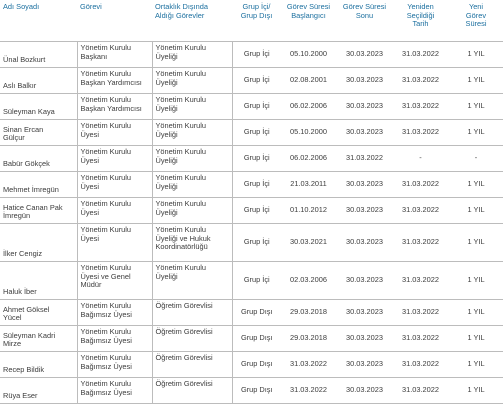 Image resolution: width=503 pixels, height=411 pixels. Describe the element at coordinates (38, 106) in the screenshot. I see `cell-name: Süleyman Kaya` at that location.